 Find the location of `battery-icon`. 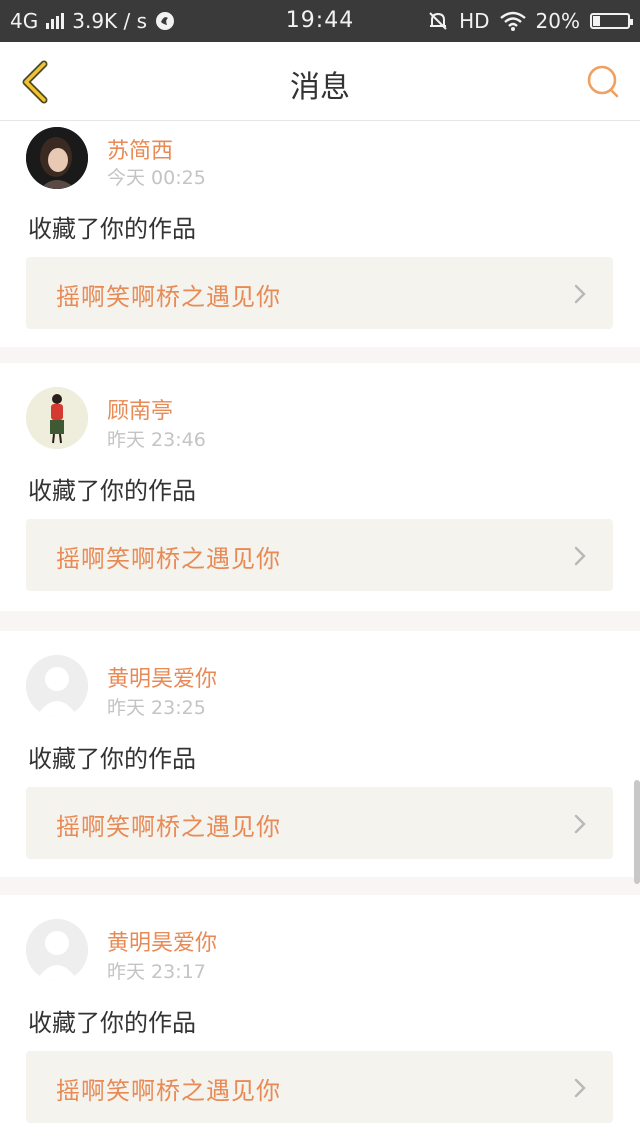

battery-icon is located at coordinates (611, 21).